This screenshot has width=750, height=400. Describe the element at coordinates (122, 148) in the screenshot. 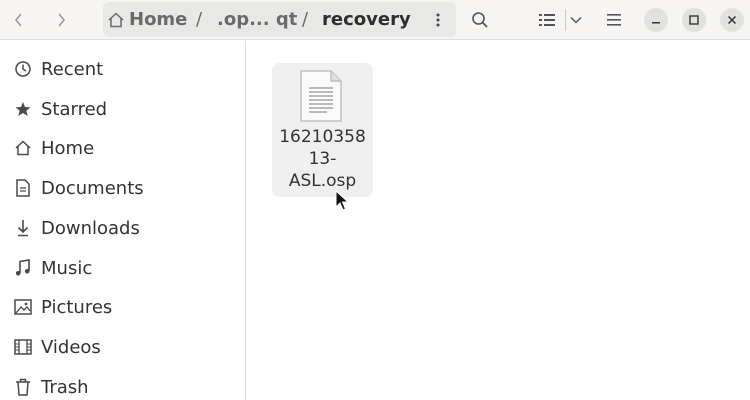

I see `sidebar-item-home: Home` at that location.